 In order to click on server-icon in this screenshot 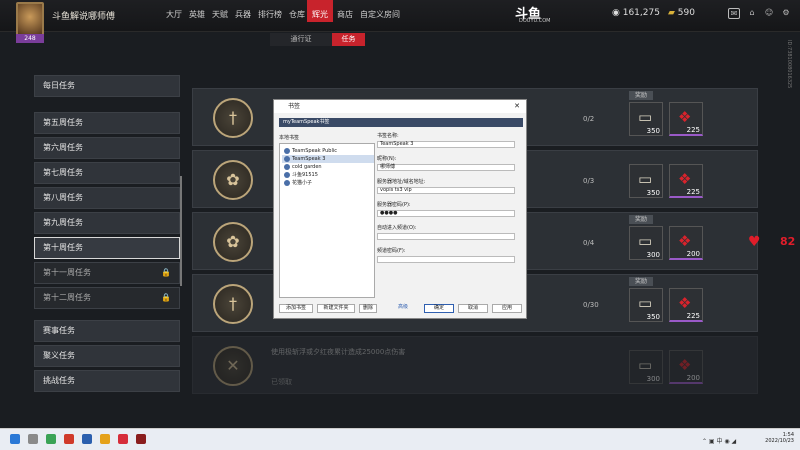, I will do `click(287, 159)`.